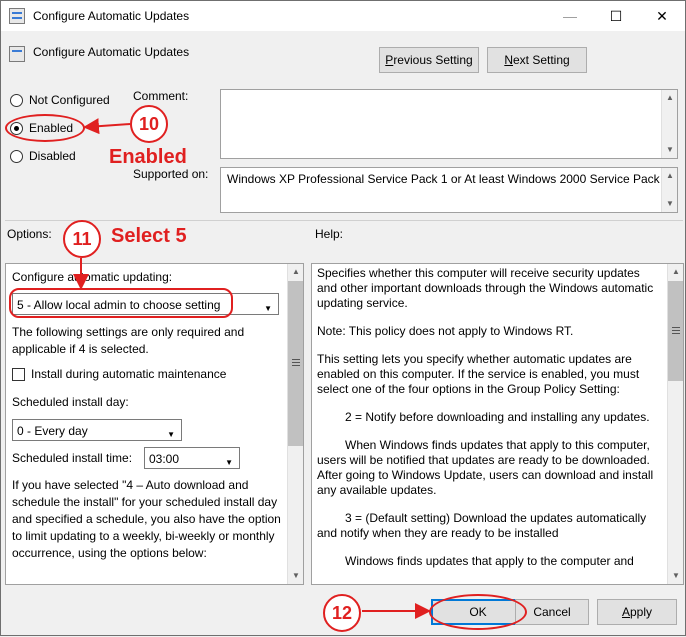  What do you see at coordinates (107, 126) in the screenshot?
I see `arrow-to-enabled` at bounding box center [107, 126].